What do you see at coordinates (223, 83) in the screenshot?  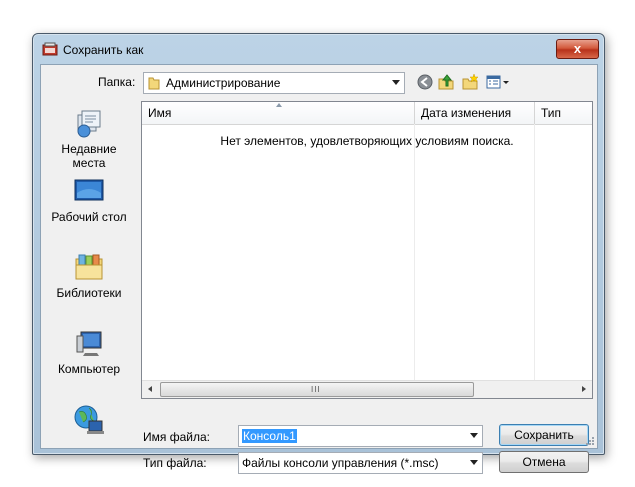 I see `folder-value: Администрирование` at bounding box center [223, 83].